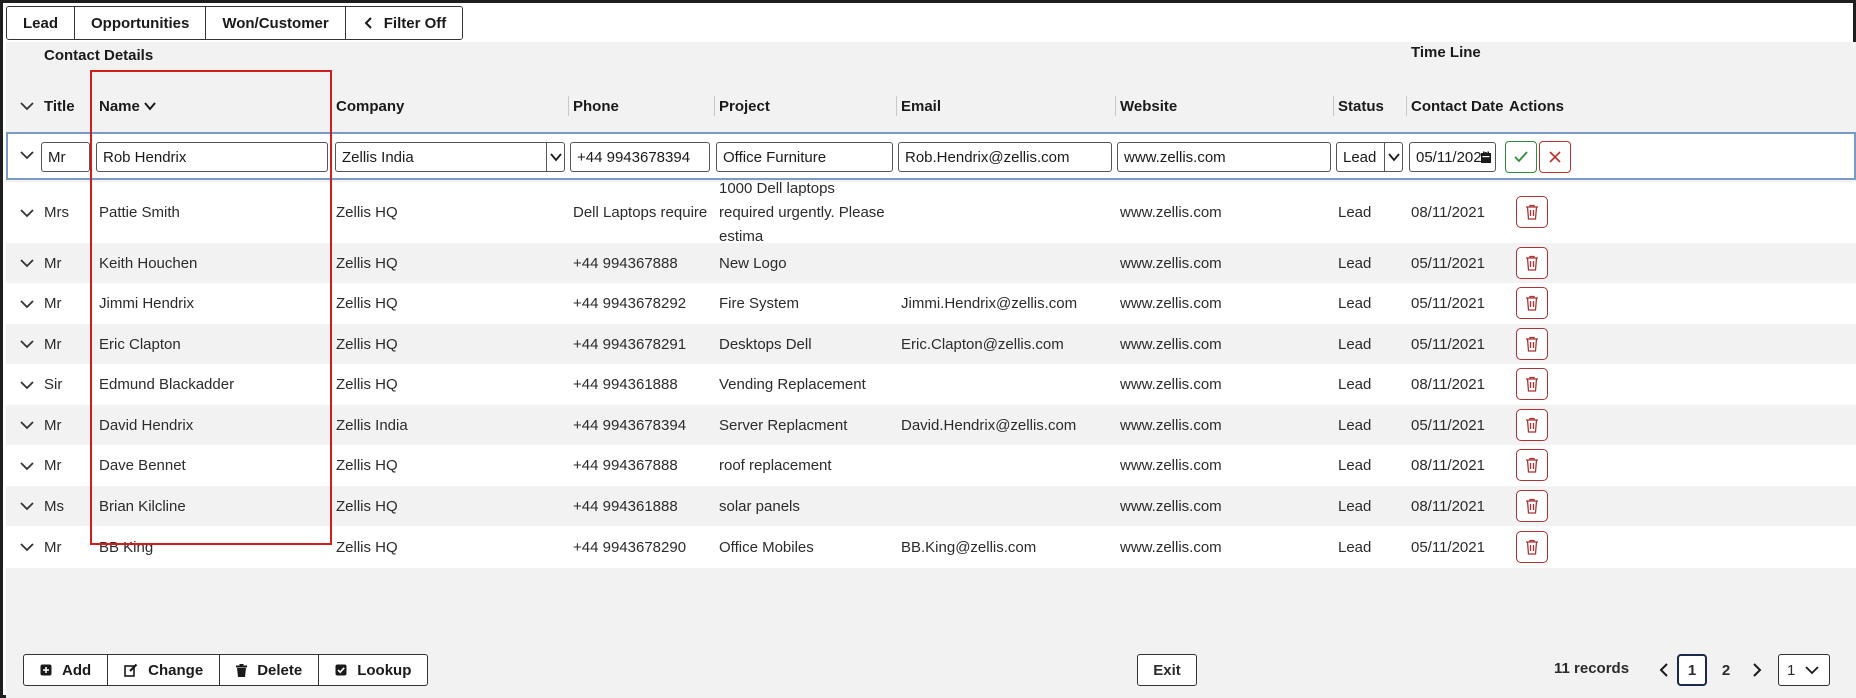 This screenshot has height=698, width=1856. Describe the element at coordinates (59, 106) in the screenshot. I see `column-header-title: Title` at that location.